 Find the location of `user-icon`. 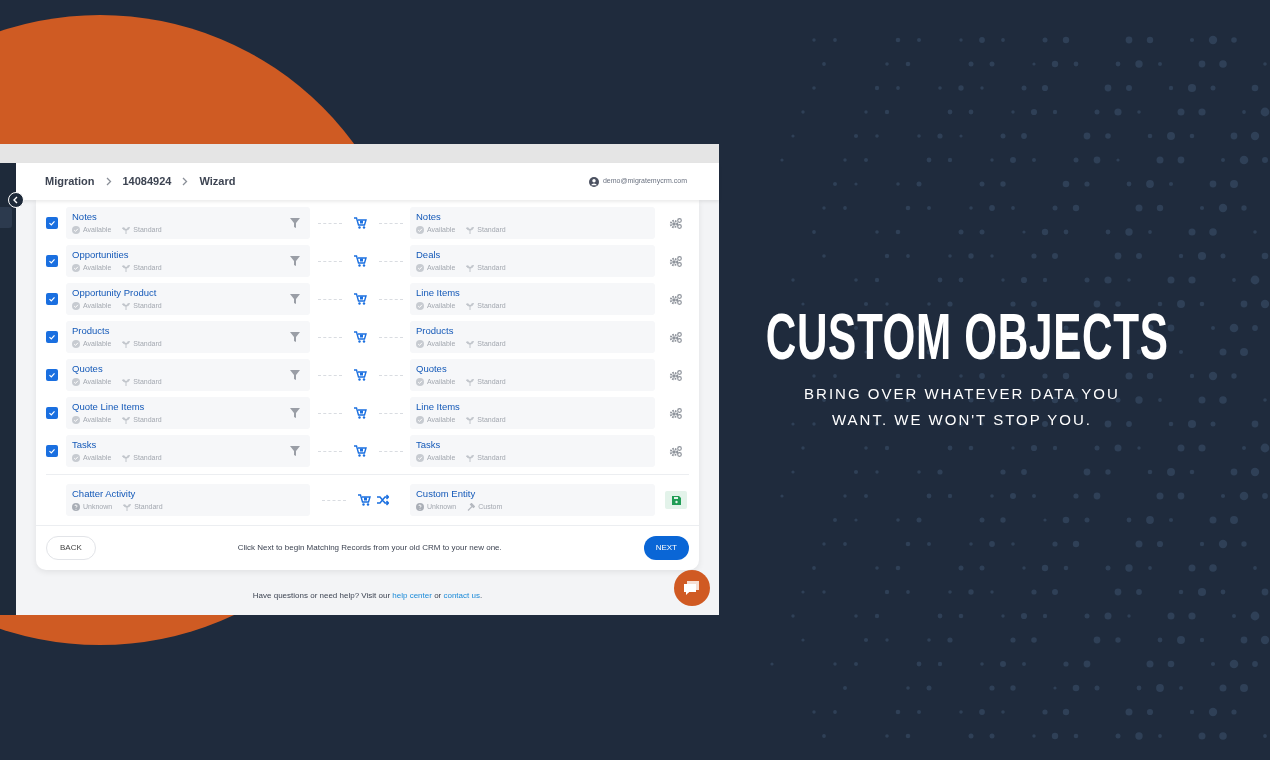

user-icon is located at coordinates (593, 181).